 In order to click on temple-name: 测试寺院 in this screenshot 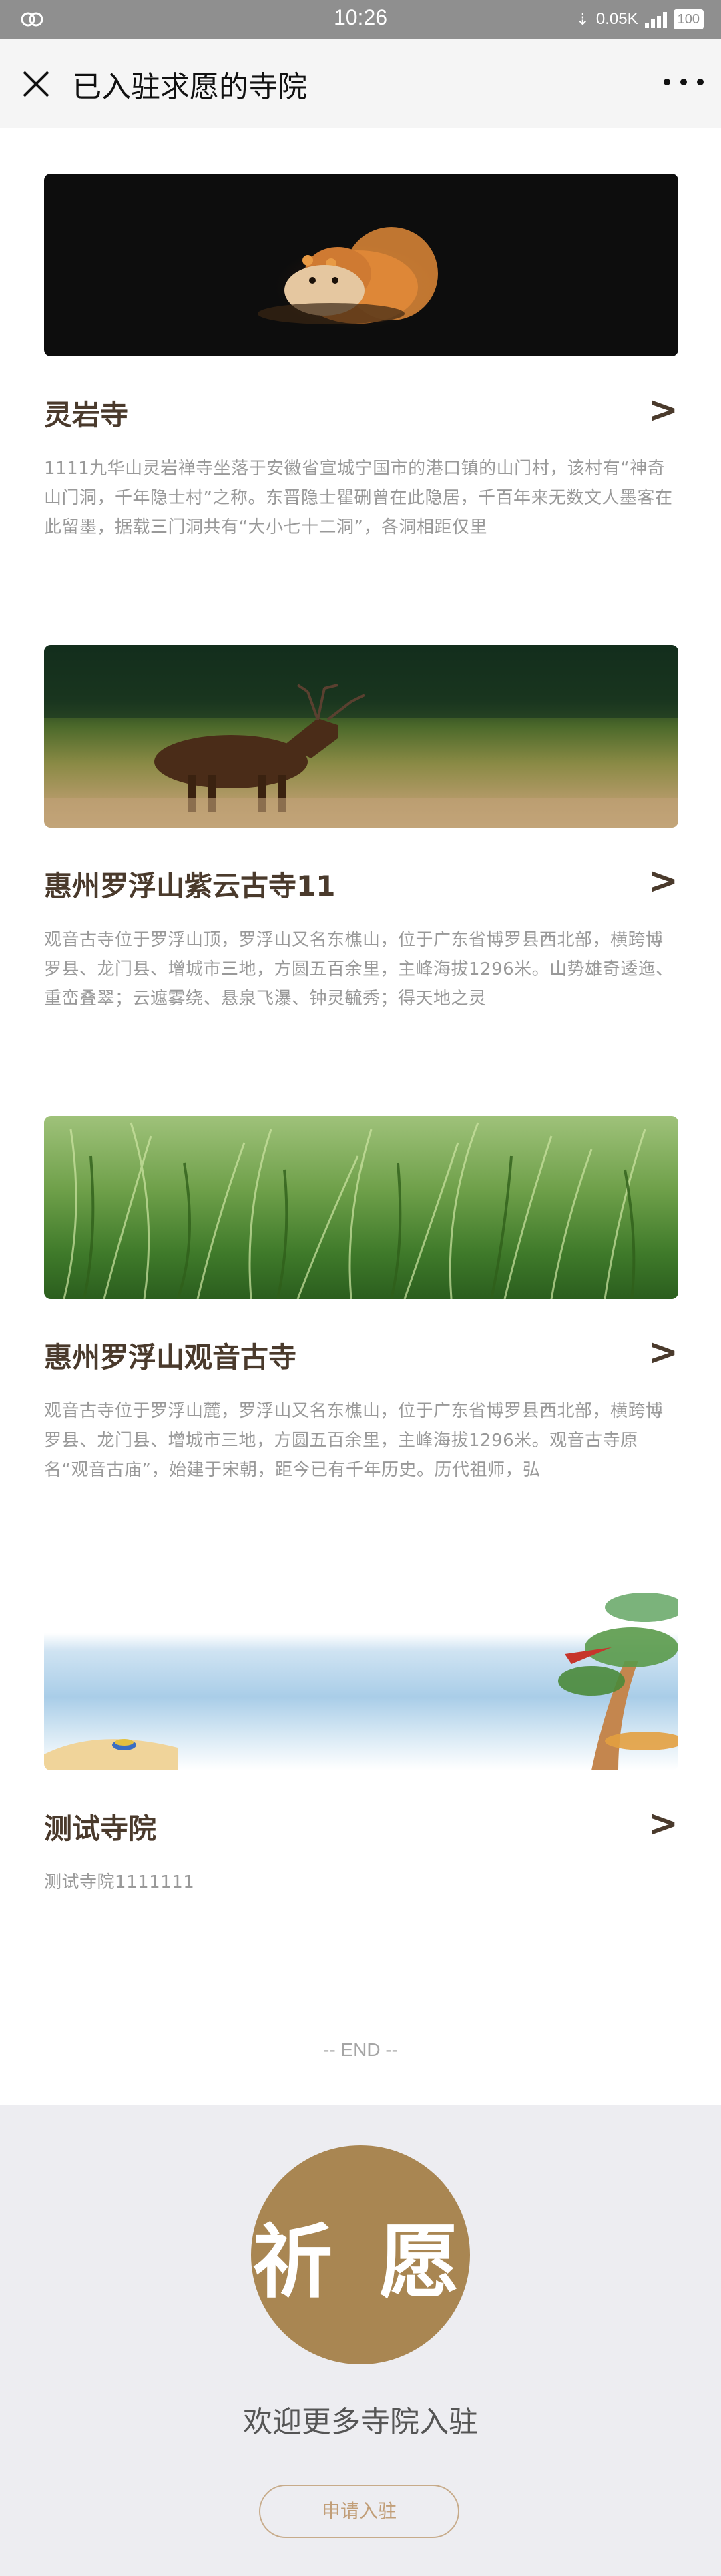, I will do `click(100, 1828)`.